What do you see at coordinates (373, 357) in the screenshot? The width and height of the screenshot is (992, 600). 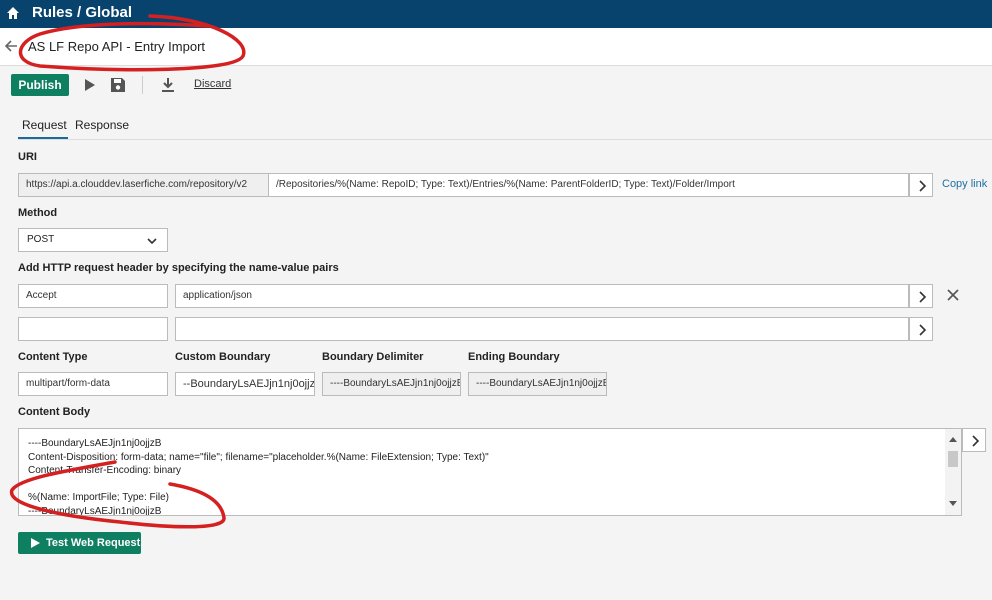 I see `boundary-delimiter-label: Boundary Delimiter` at bounding box center [373, 357].